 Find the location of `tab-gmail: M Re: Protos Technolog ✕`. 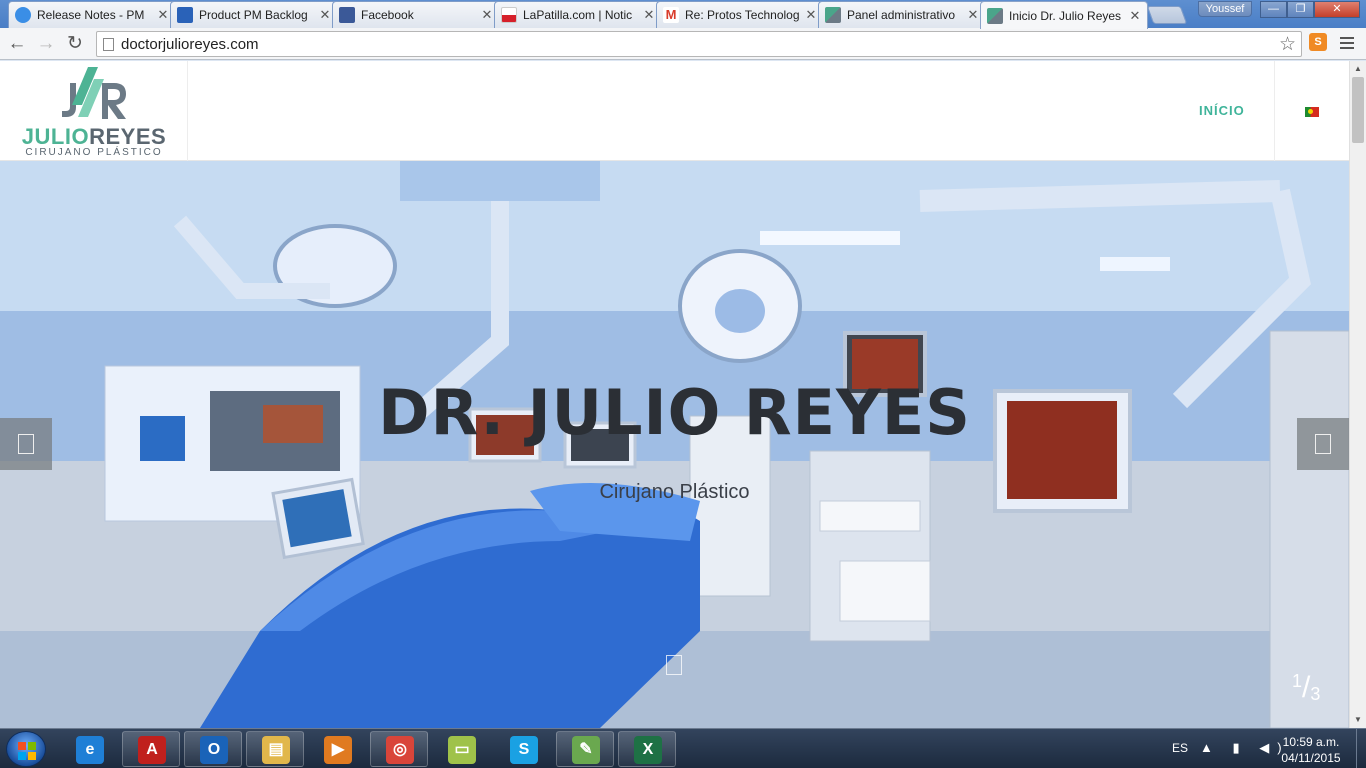

tab-gmail: M Re: Protos Technolog ✕ is located at coordinates (740, 14).